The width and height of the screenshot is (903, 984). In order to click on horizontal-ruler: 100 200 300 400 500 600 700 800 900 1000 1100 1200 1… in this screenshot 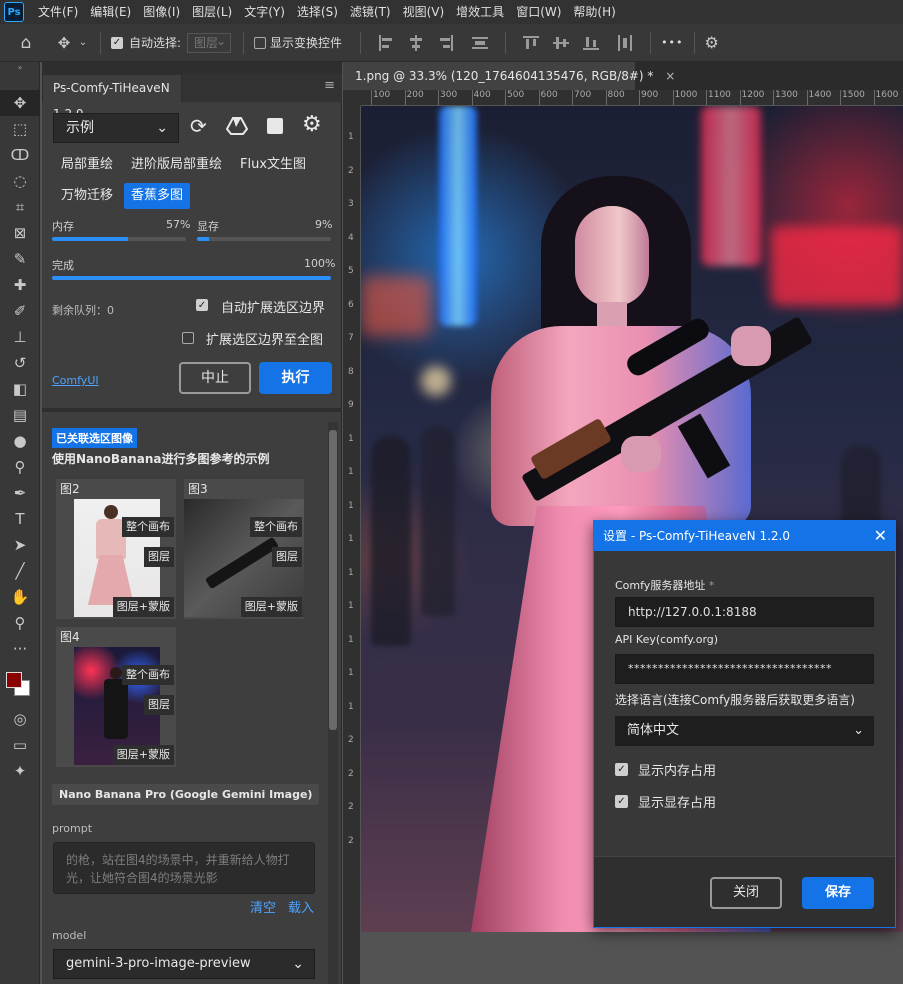, I will do `click(632, 98)`.